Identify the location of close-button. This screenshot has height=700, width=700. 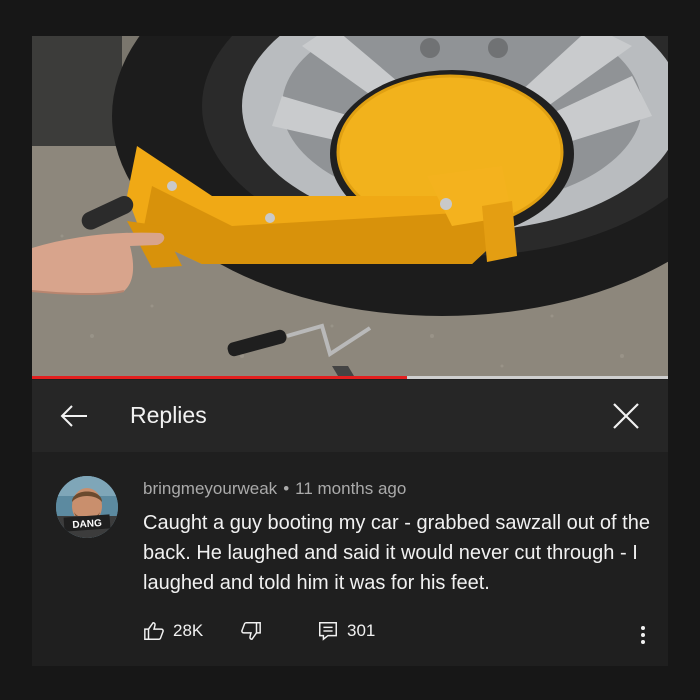
(626, 416).